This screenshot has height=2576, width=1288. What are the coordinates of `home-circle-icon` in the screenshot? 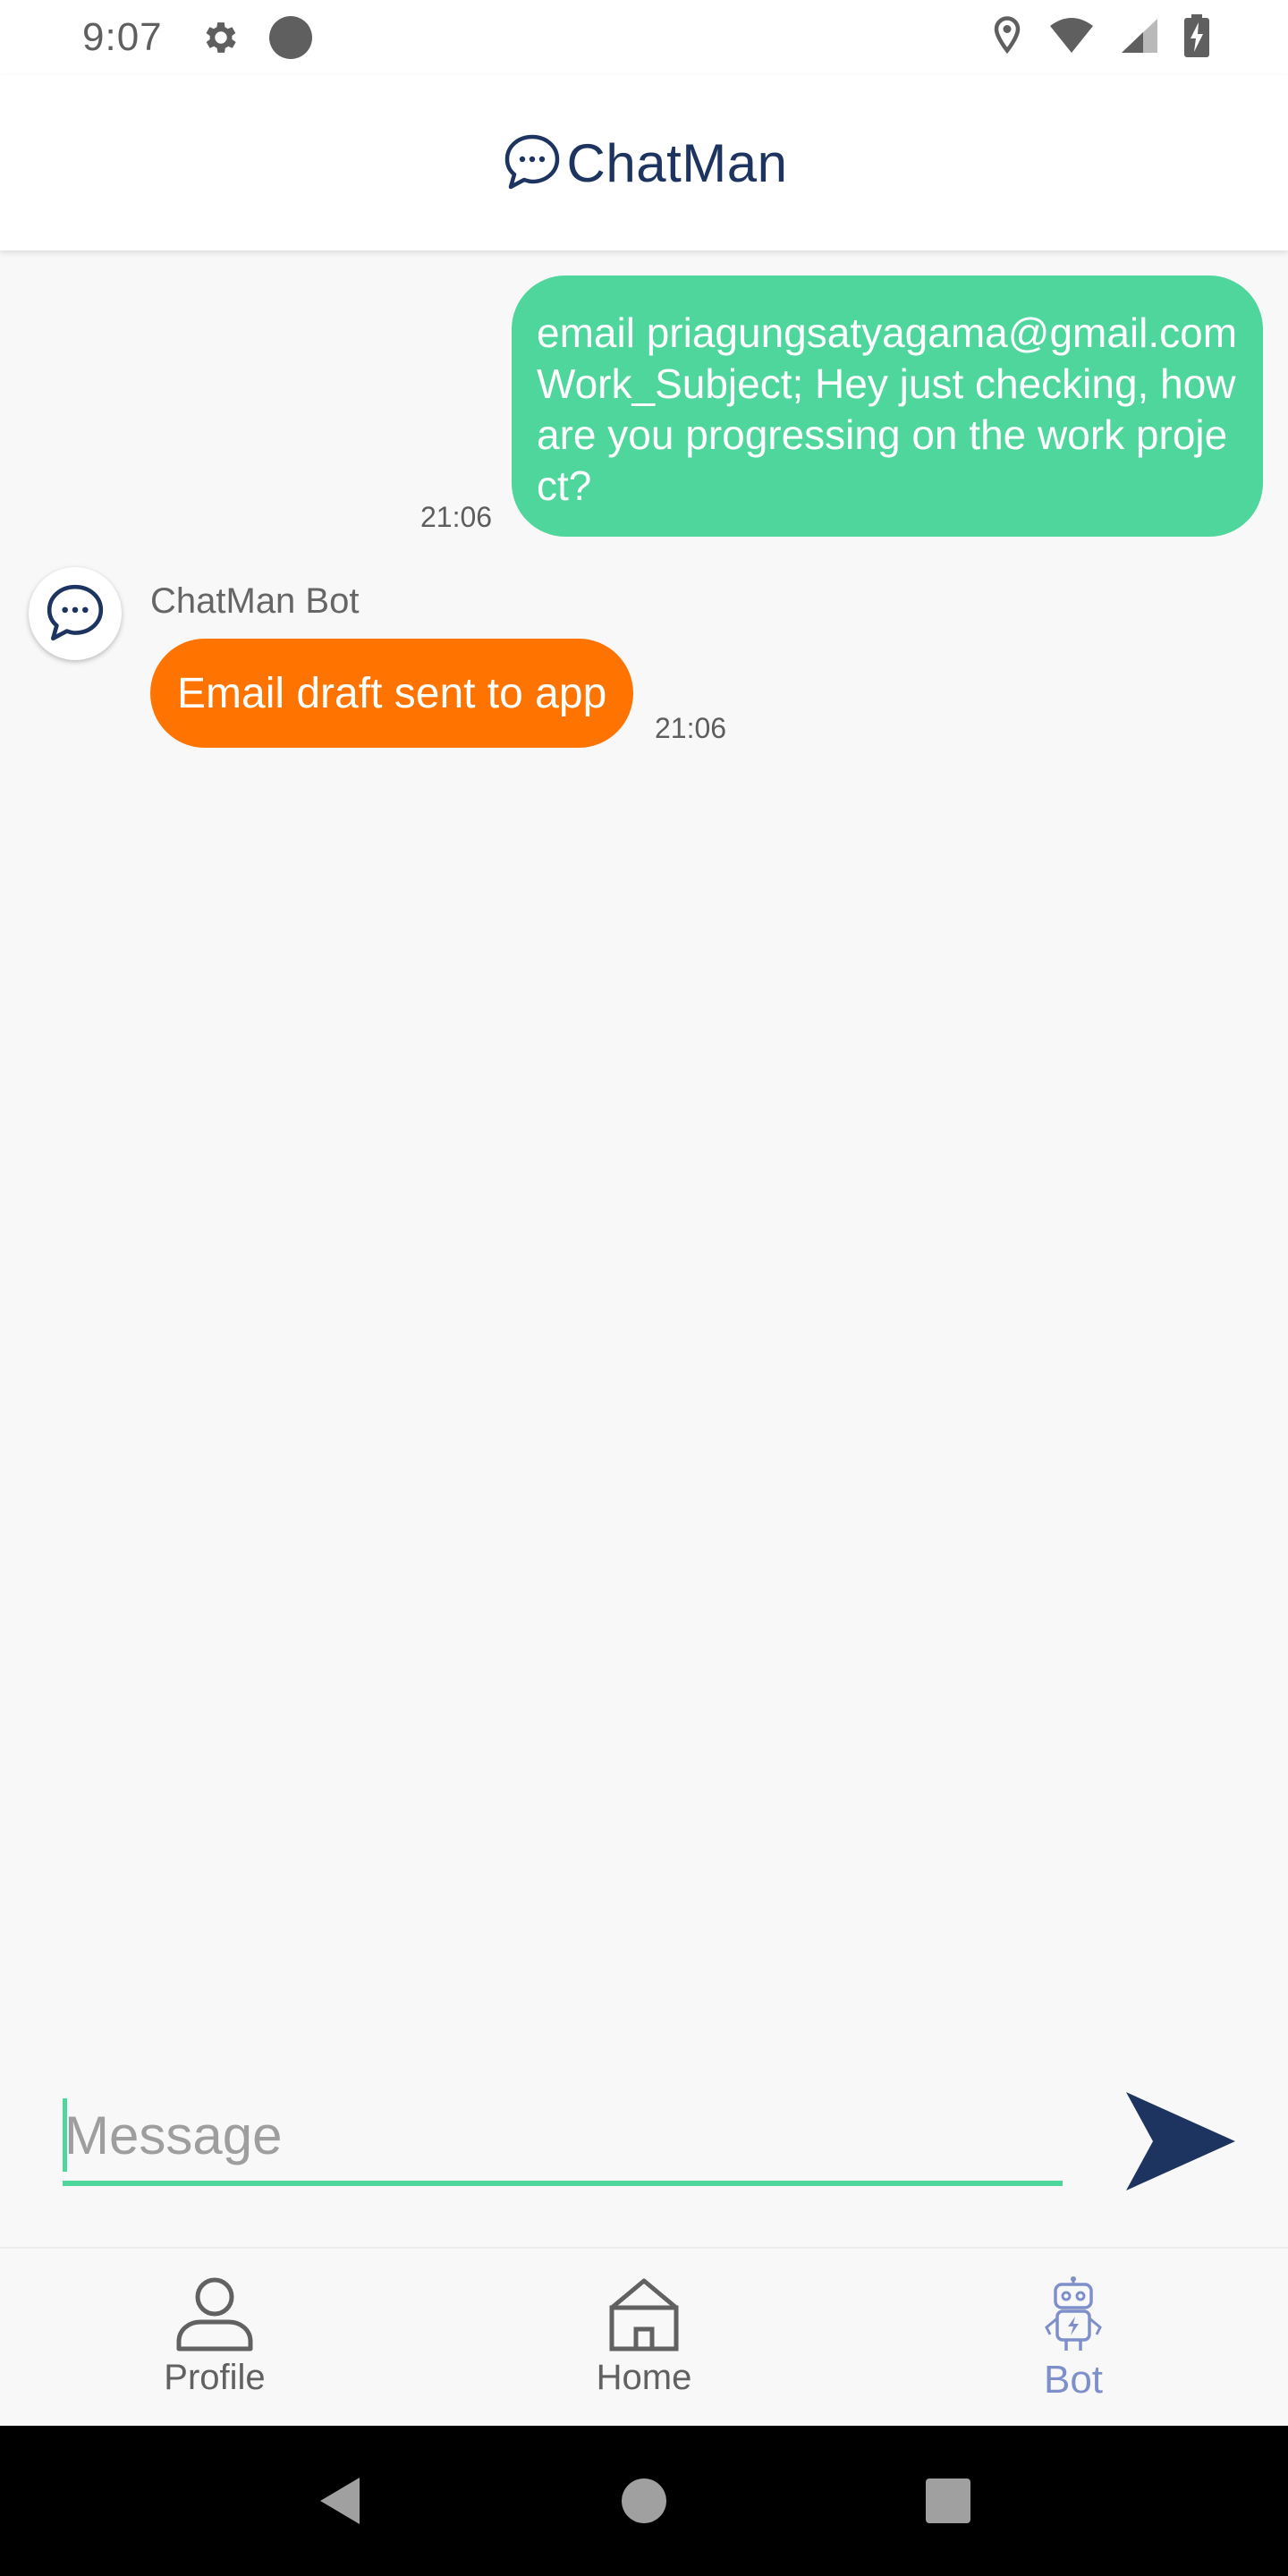 It's located at (644, 2501).